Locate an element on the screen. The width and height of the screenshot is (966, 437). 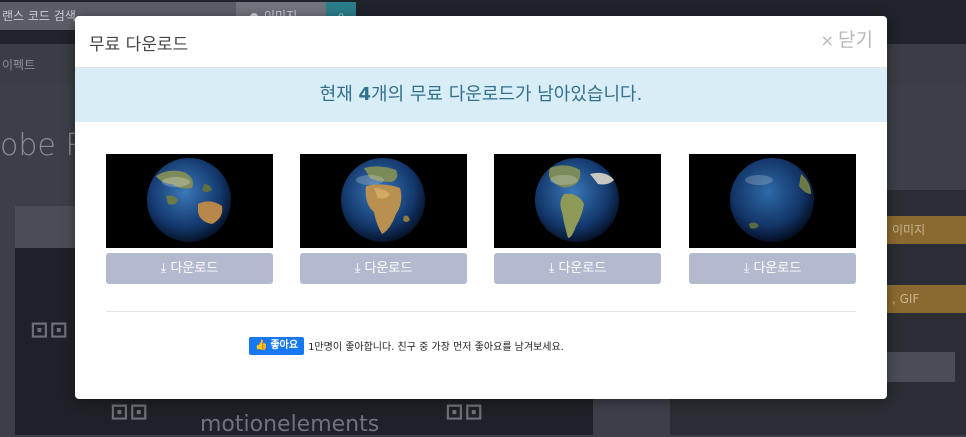
modal-header: 무료 다운로드 × 닫기 is located at coordinates (481, 42).